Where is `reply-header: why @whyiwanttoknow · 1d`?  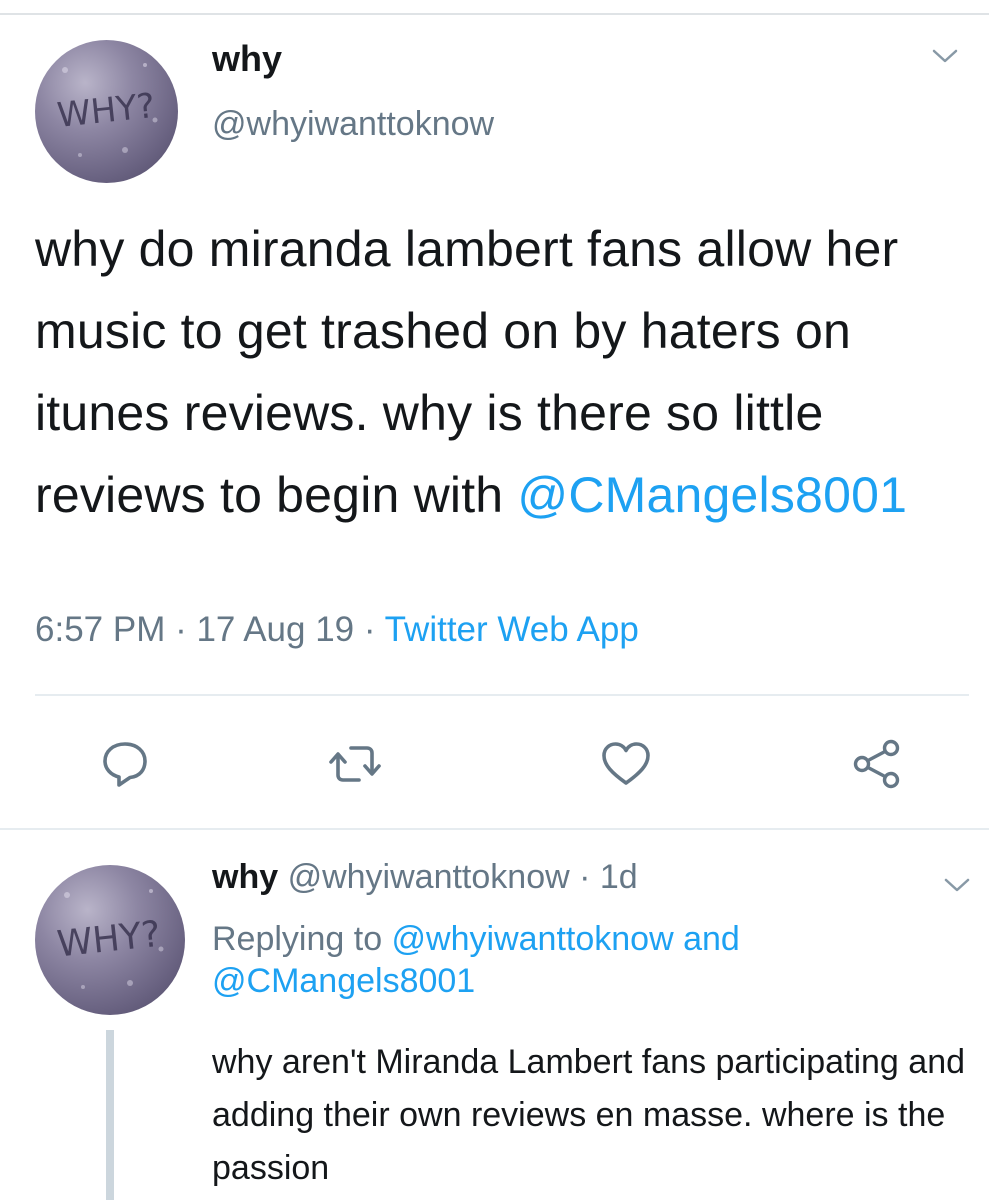
reply-header: why @whyiwanttoknow · 1d is located at coordinates (425, 877).